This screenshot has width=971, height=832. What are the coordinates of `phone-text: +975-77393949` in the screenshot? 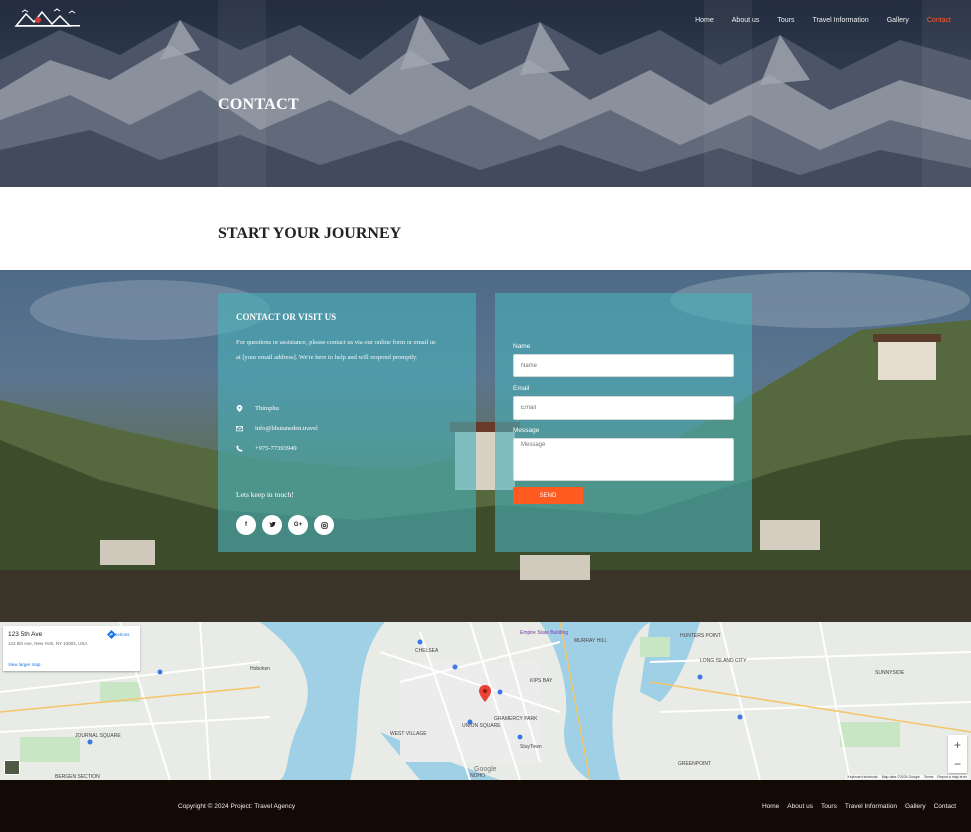 It's located at (276, 448).